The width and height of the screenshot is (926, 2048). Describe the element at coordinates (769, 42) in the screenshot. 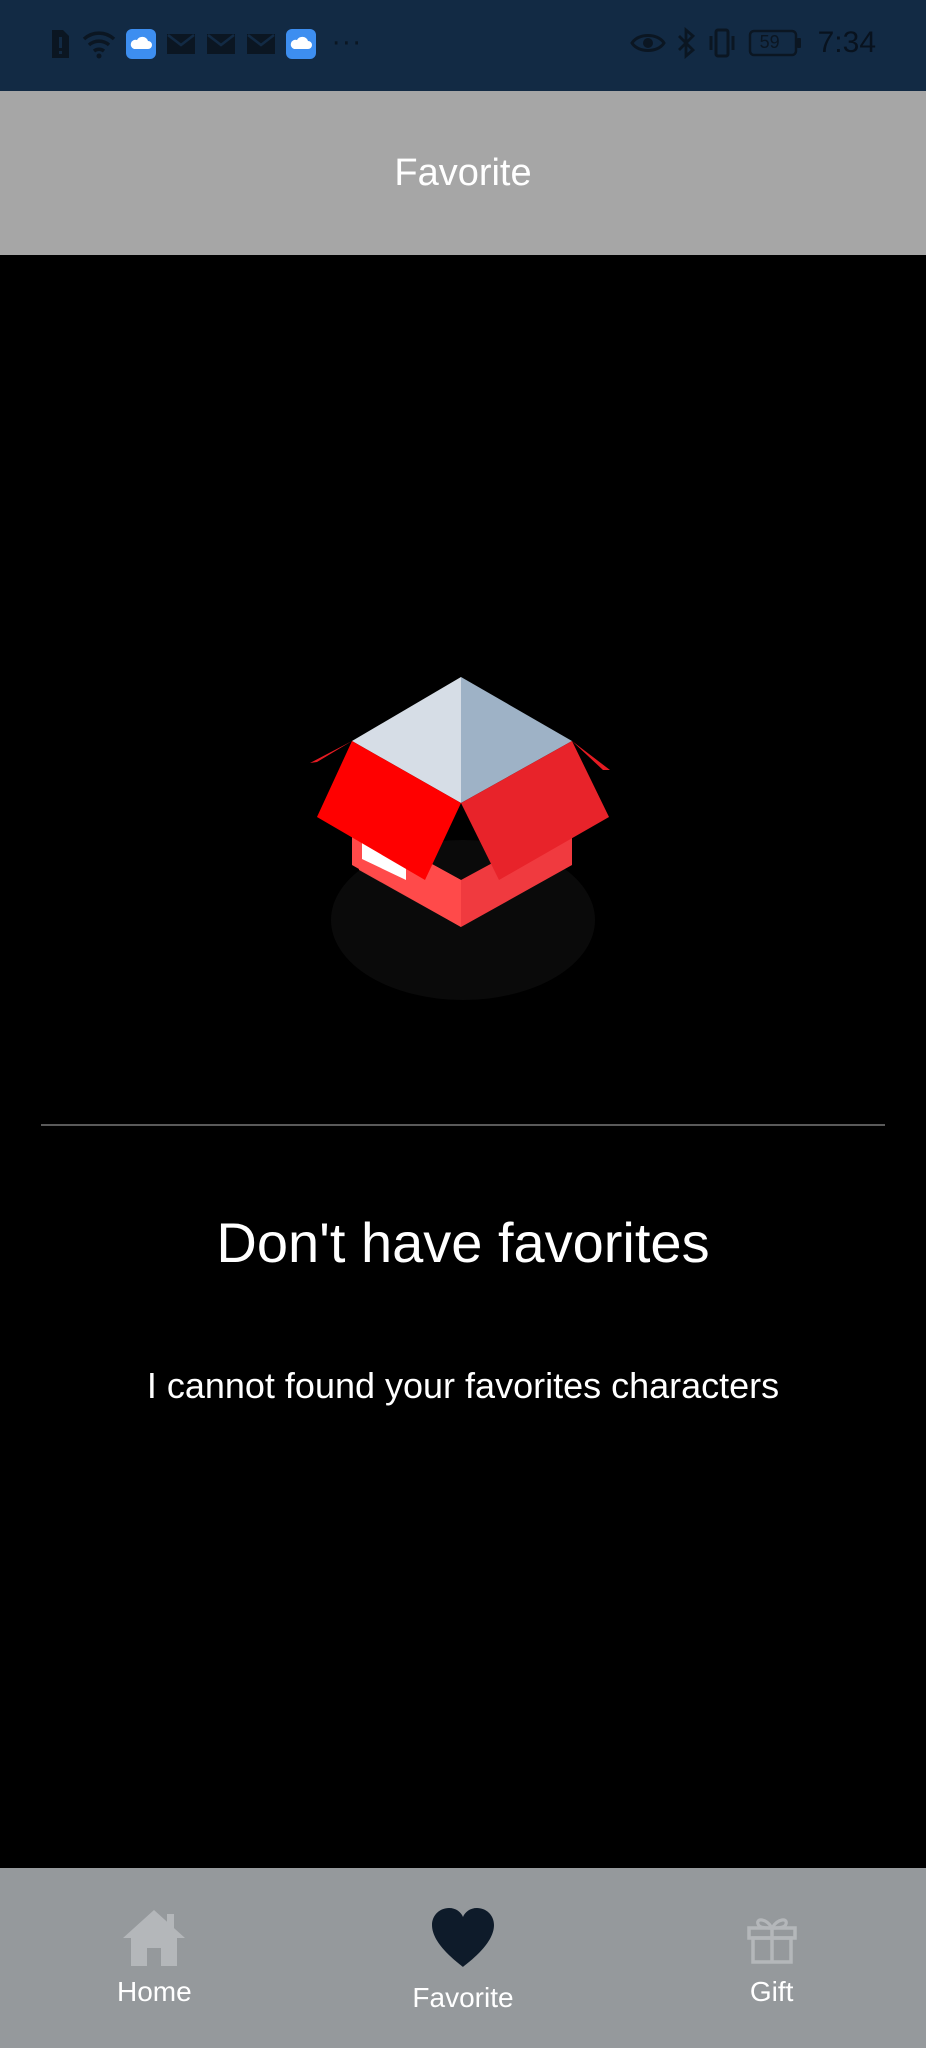

I see `battery-level: 59` at that location.